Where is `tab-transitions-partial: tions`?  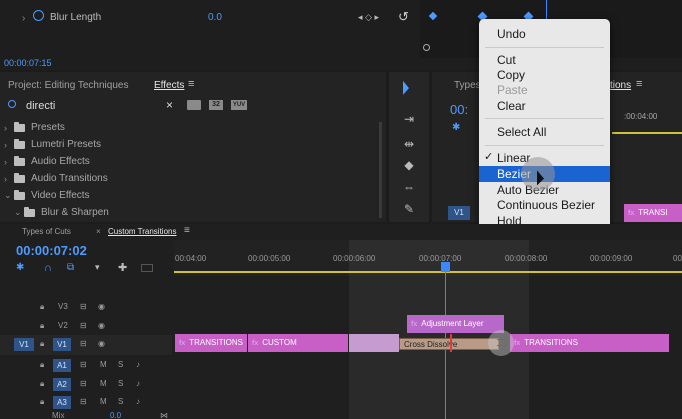
tab-transitions-partial: tions is located at coordinates (620, 85).